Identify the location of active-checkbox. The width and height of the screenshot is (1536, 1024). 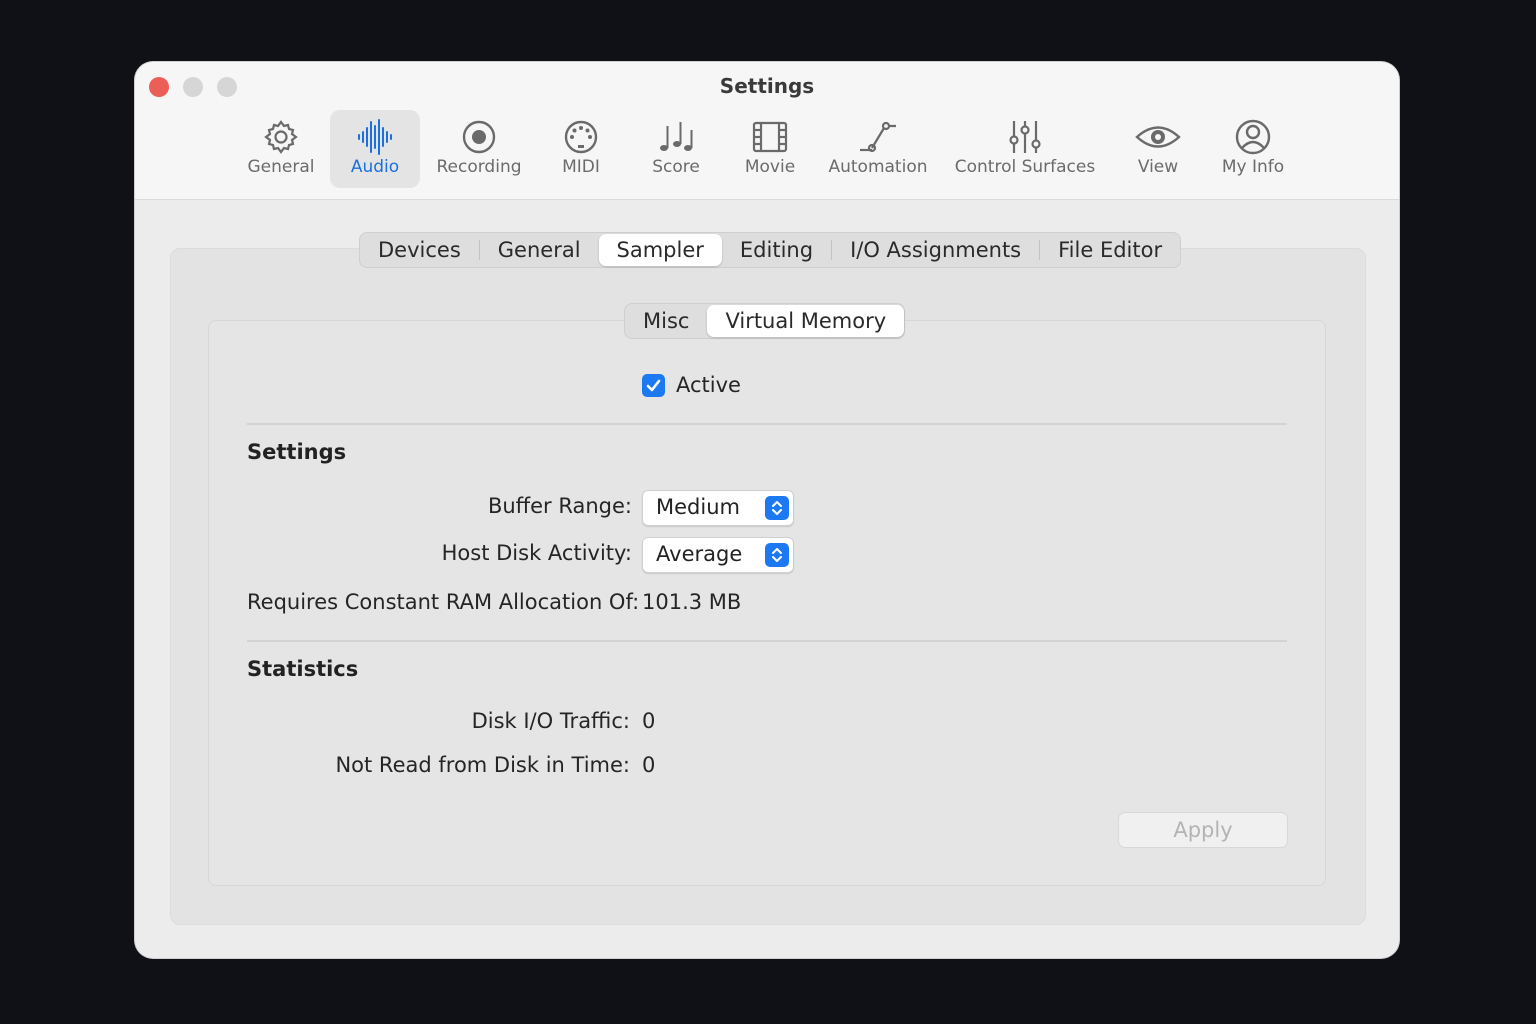
(653, 385).